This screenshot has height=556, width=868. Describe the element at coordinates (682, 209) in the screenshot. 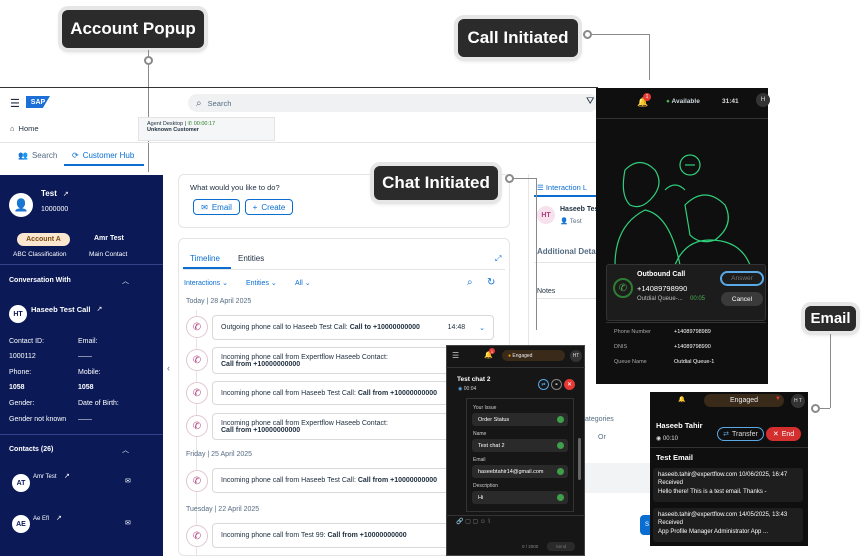

I see `conversation-illustration` at that location.